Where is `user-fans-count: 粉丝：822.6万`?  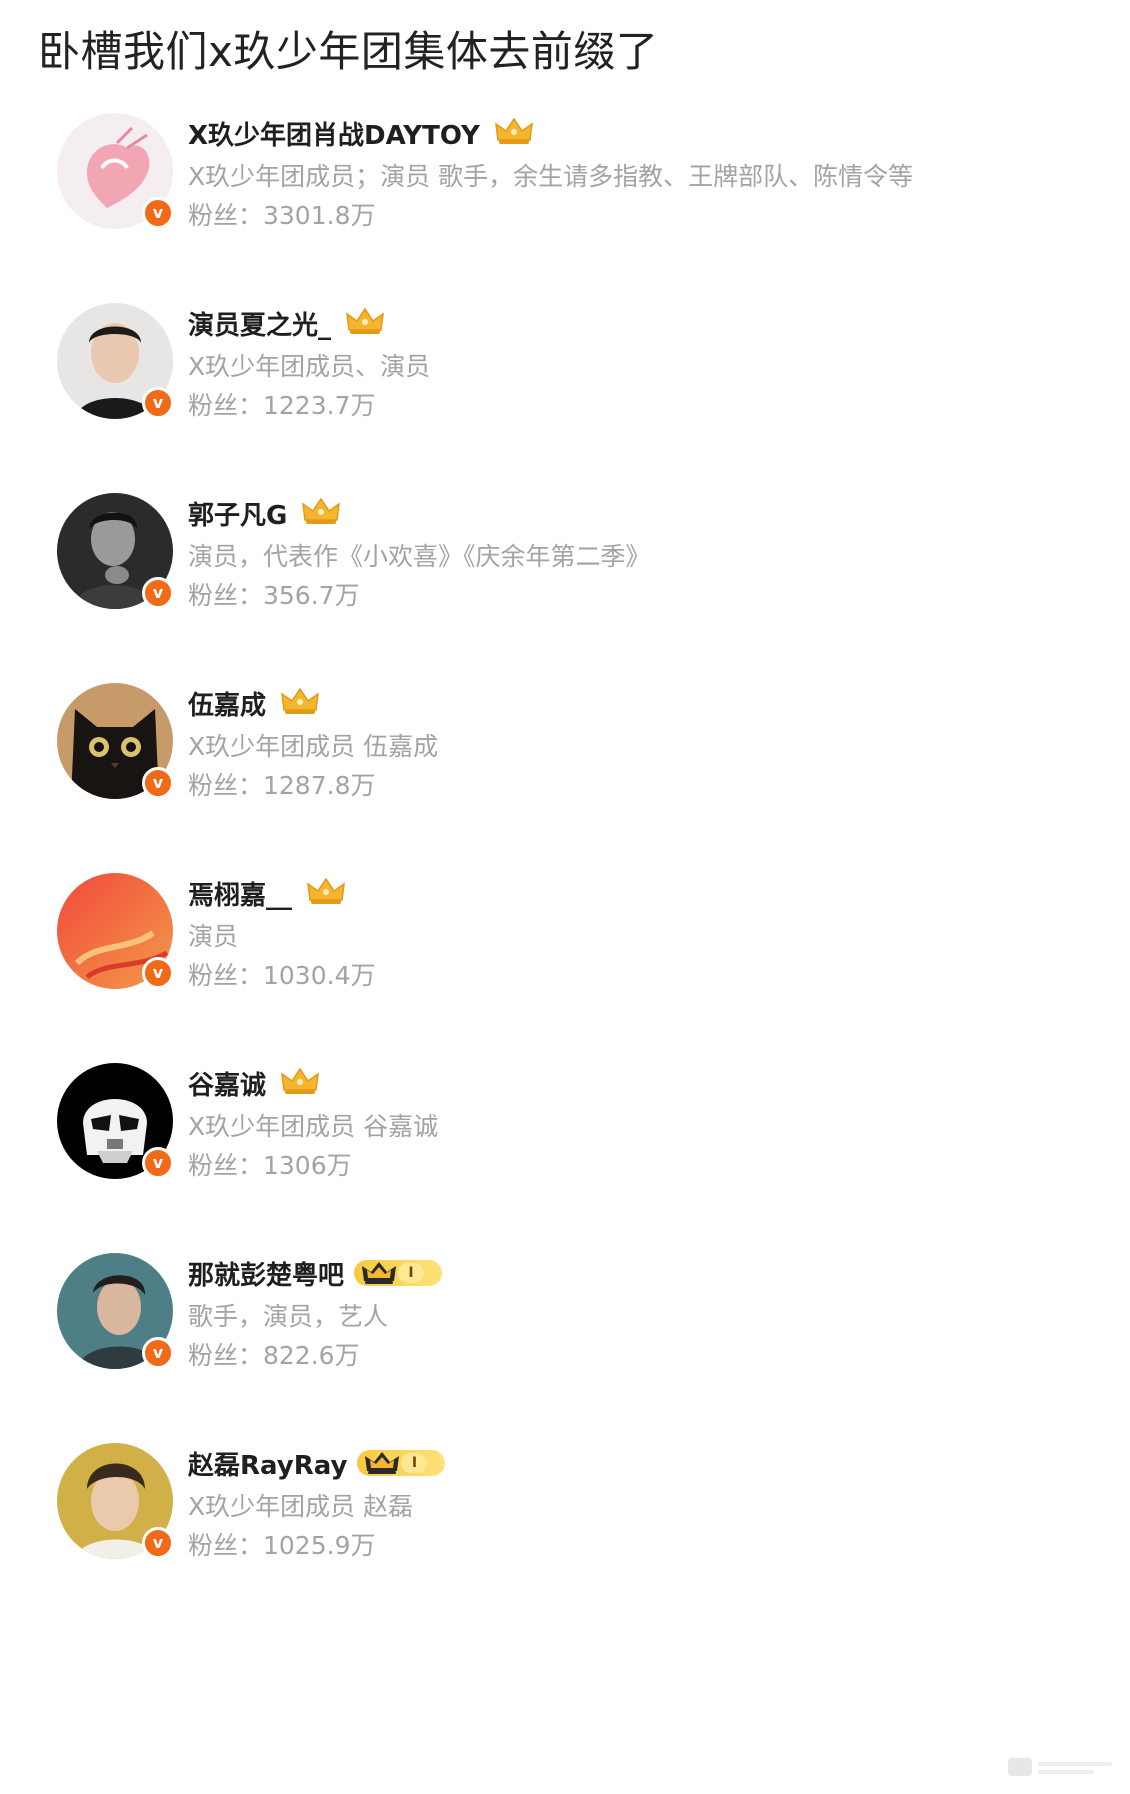 user-fans-count: 粉丝：822.6万 is located at coordinates (274, 1355).